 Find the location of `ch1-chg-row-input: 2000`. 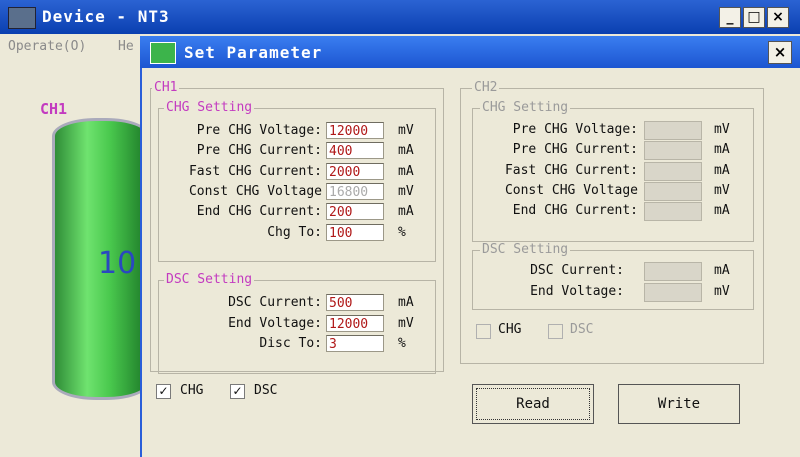

ch1-chg-row-input: 2000 is located at coordinates (355, 171).